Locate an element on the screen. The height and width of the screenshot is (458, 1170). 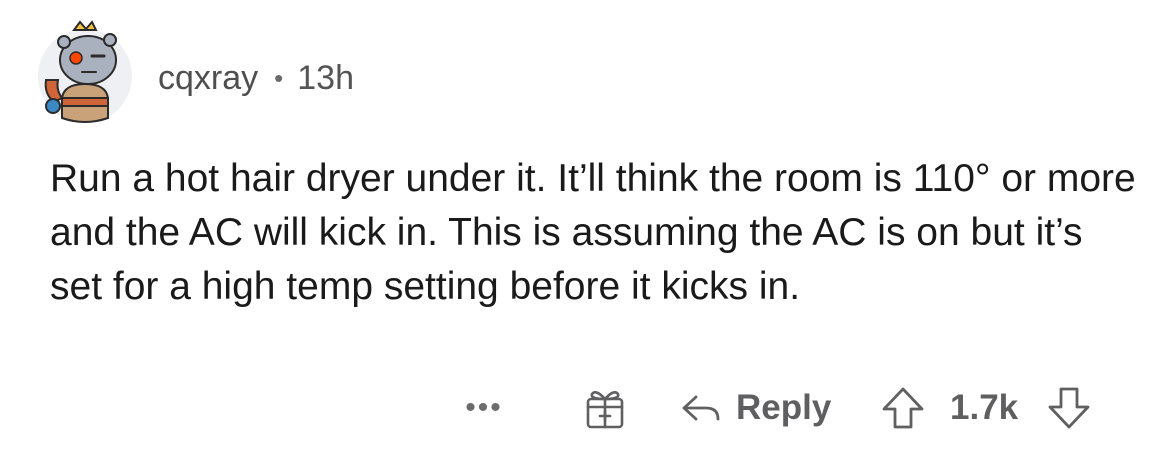
reply-arrow-icon is located at coordinates (701, 408).